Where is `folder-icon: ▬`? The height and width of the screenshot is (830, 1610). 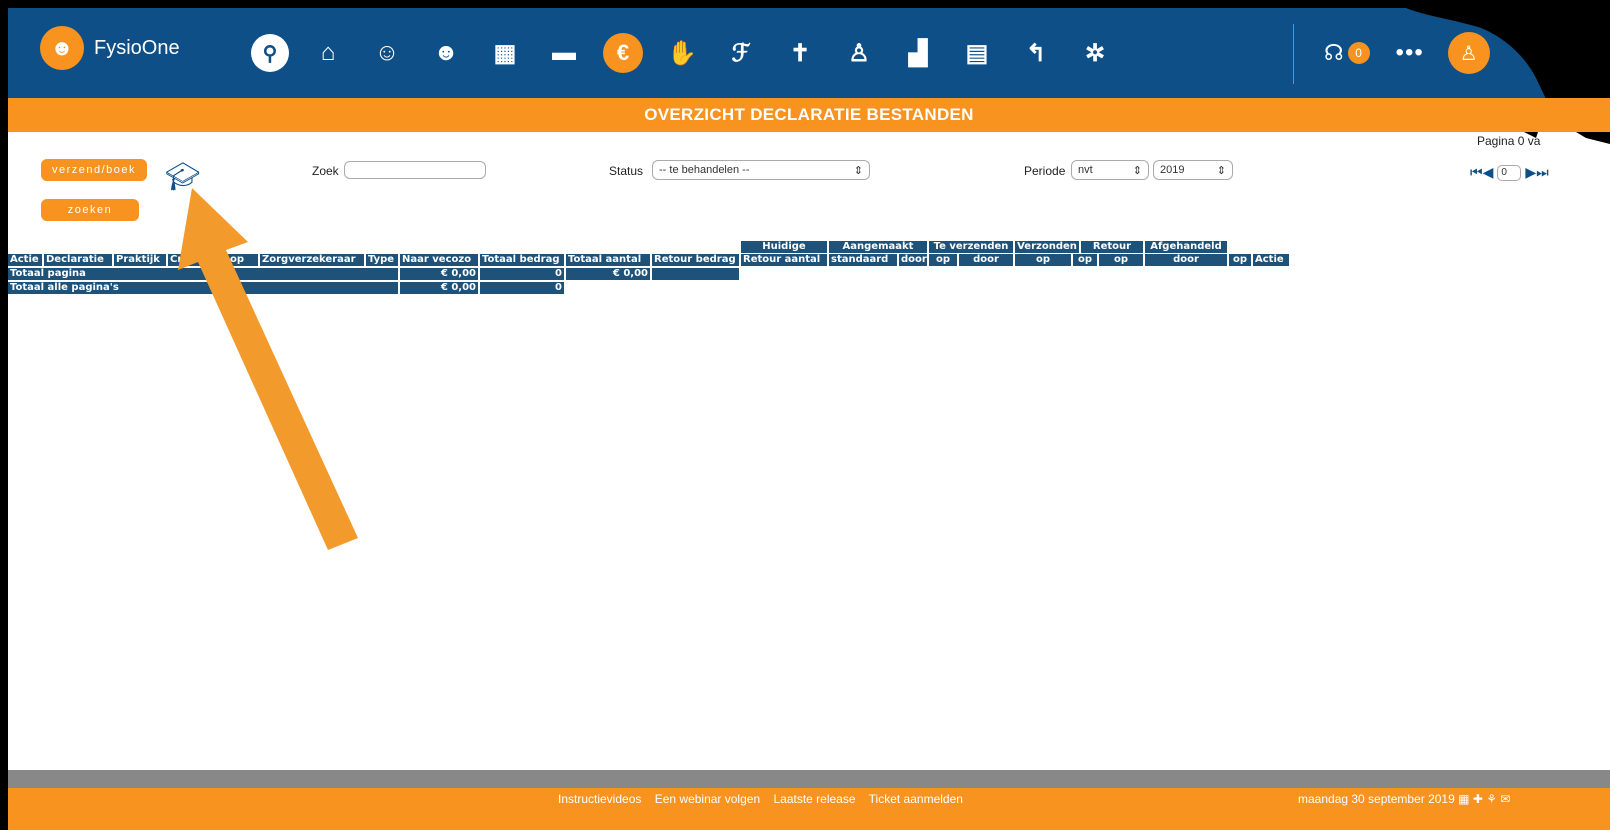 folder-icon: ▬ is located at coordinates (564, 53).